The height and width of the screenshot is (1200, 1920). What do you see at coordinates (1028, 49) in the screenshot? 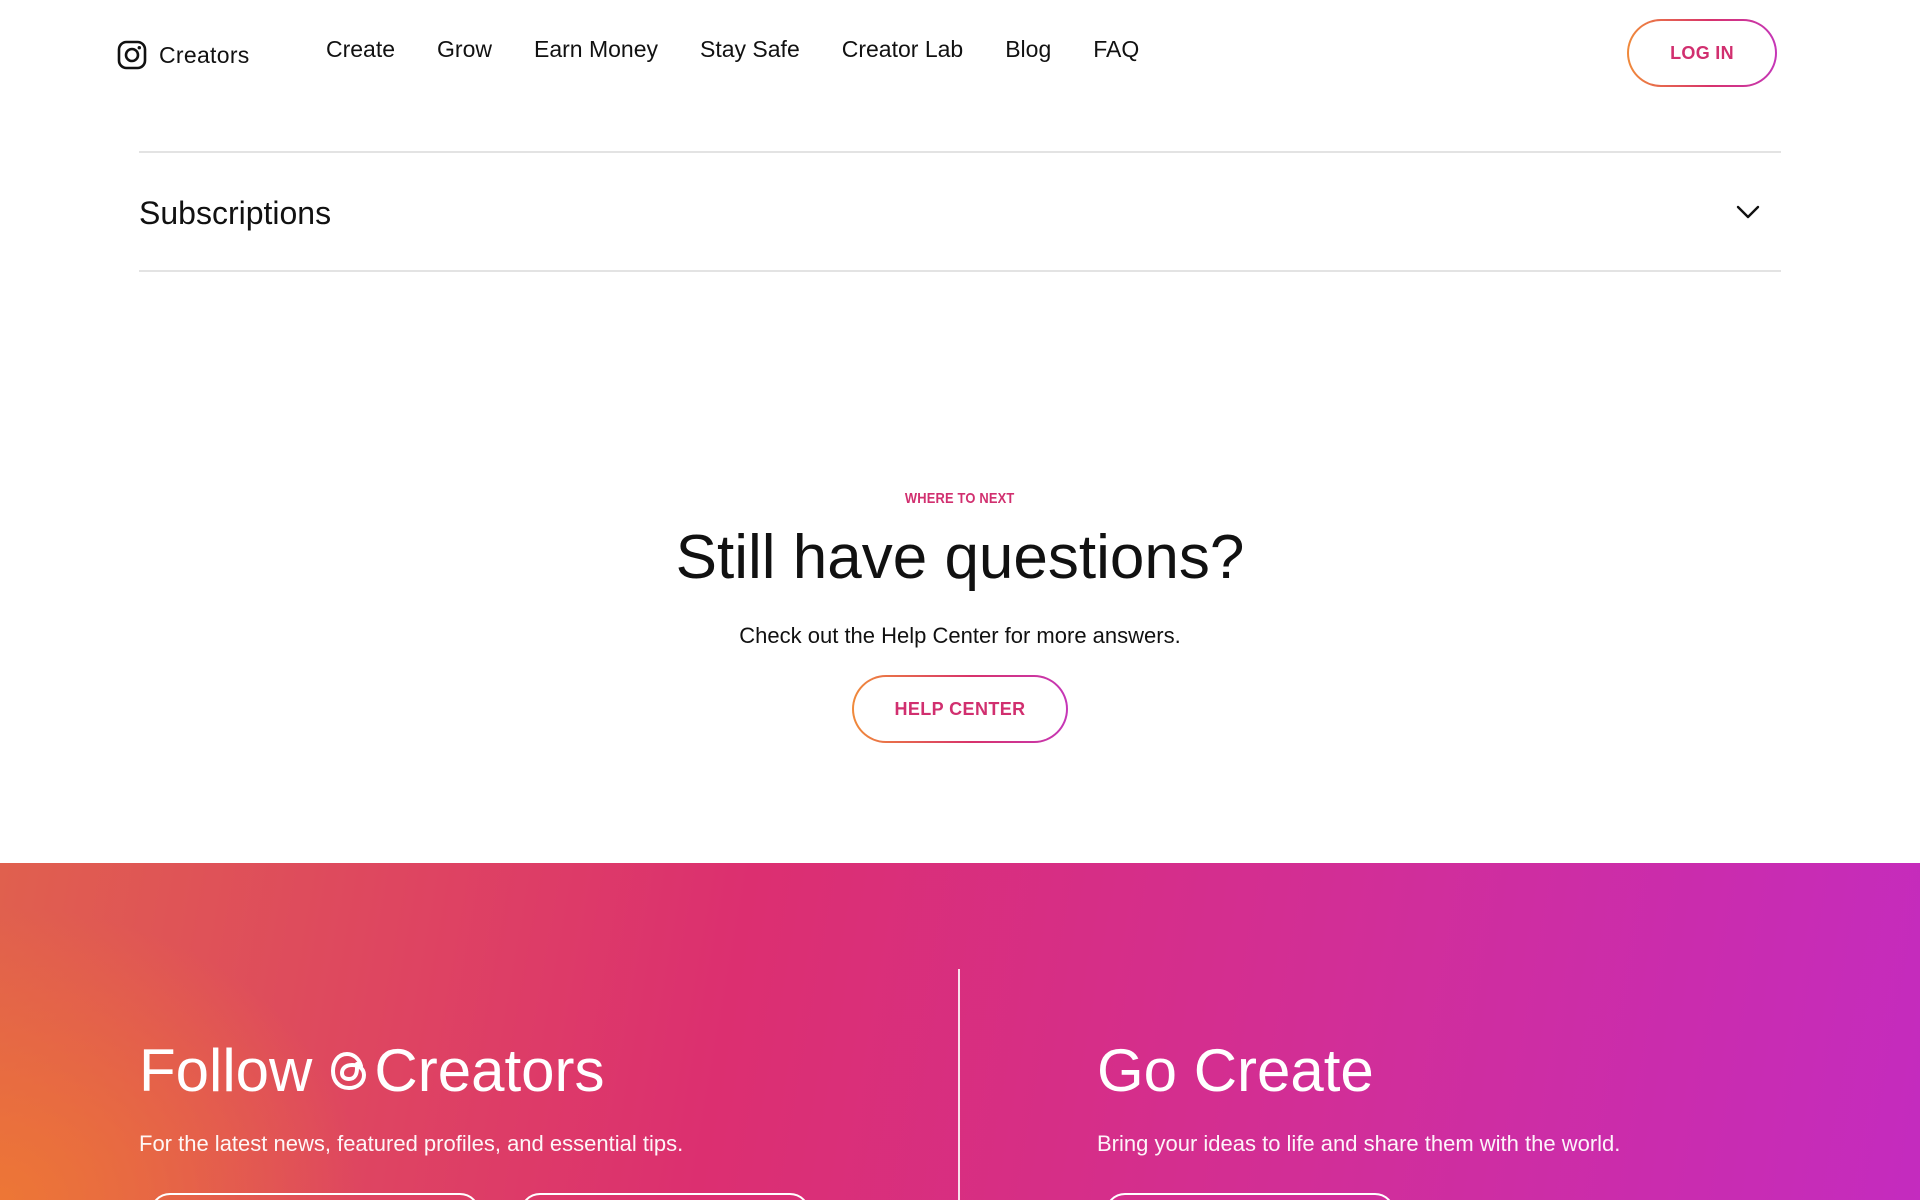
I see `nav-item-blog: Blog` at bounding box center [1028, 49].